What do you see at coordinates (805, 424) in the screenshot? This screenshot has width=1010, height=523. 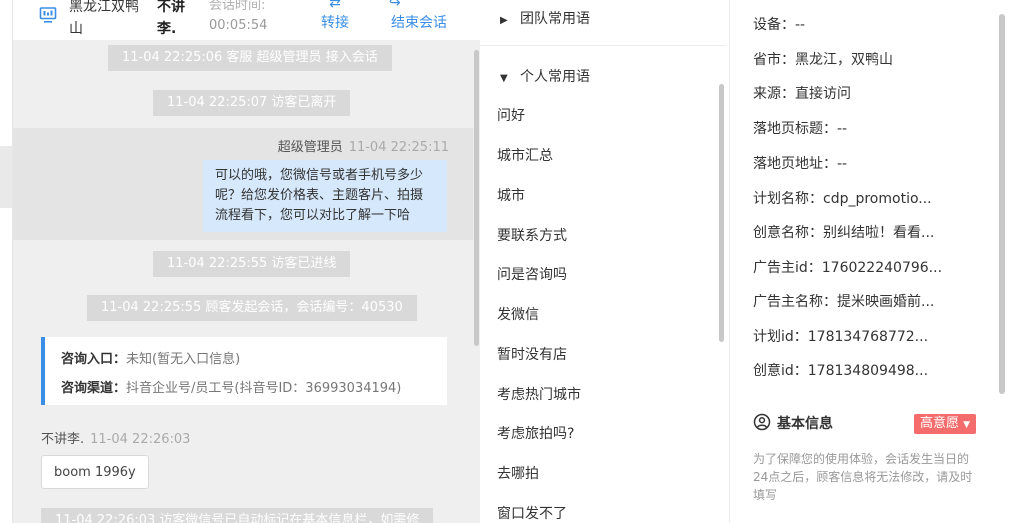 I see `basic-info-label: 基本信息` at bounding box center [805, 424].